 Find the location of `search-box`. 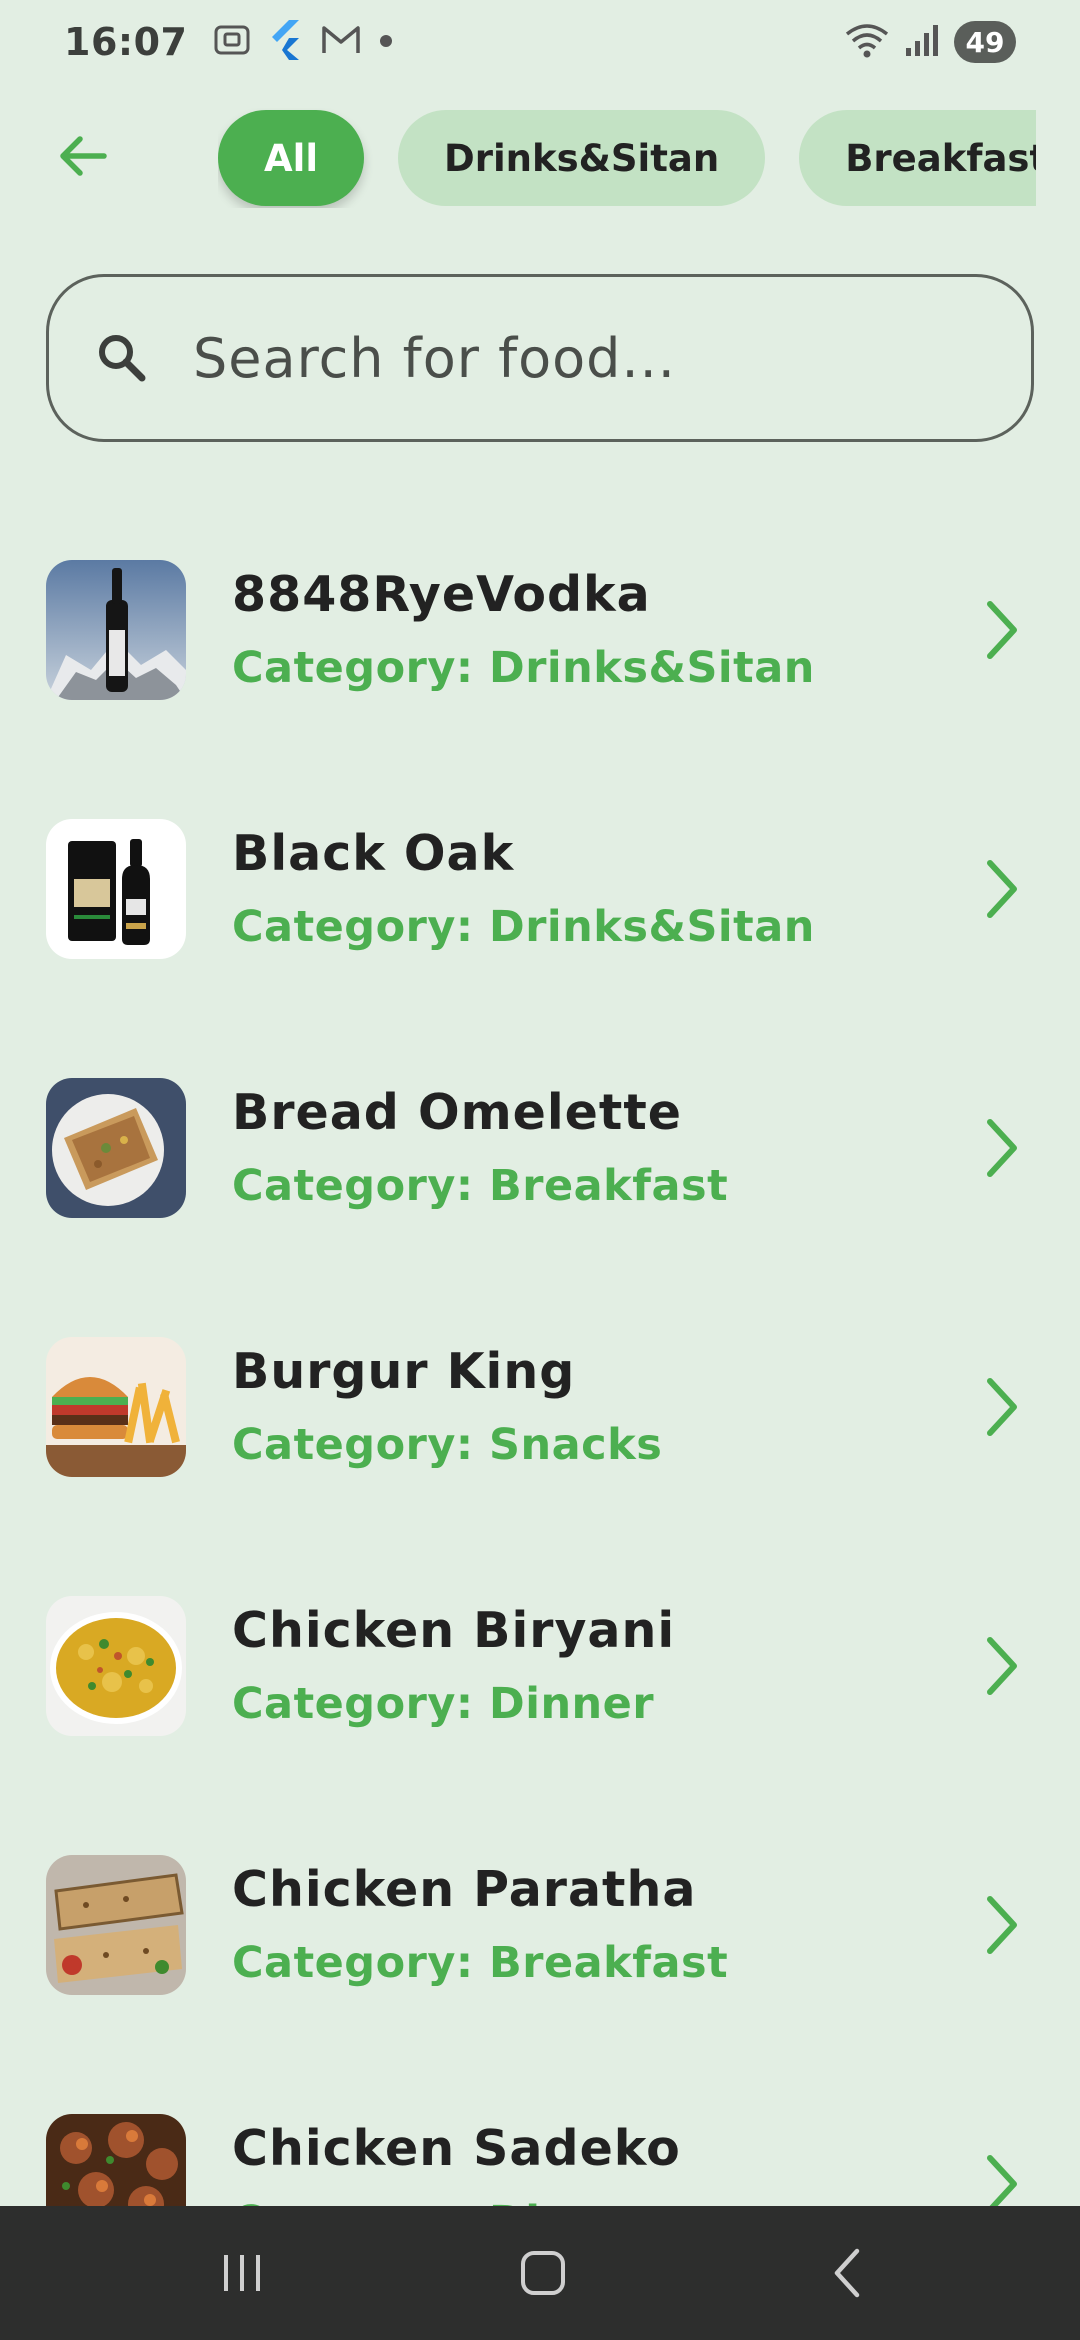

search-box is located at coordinates (540, 358).